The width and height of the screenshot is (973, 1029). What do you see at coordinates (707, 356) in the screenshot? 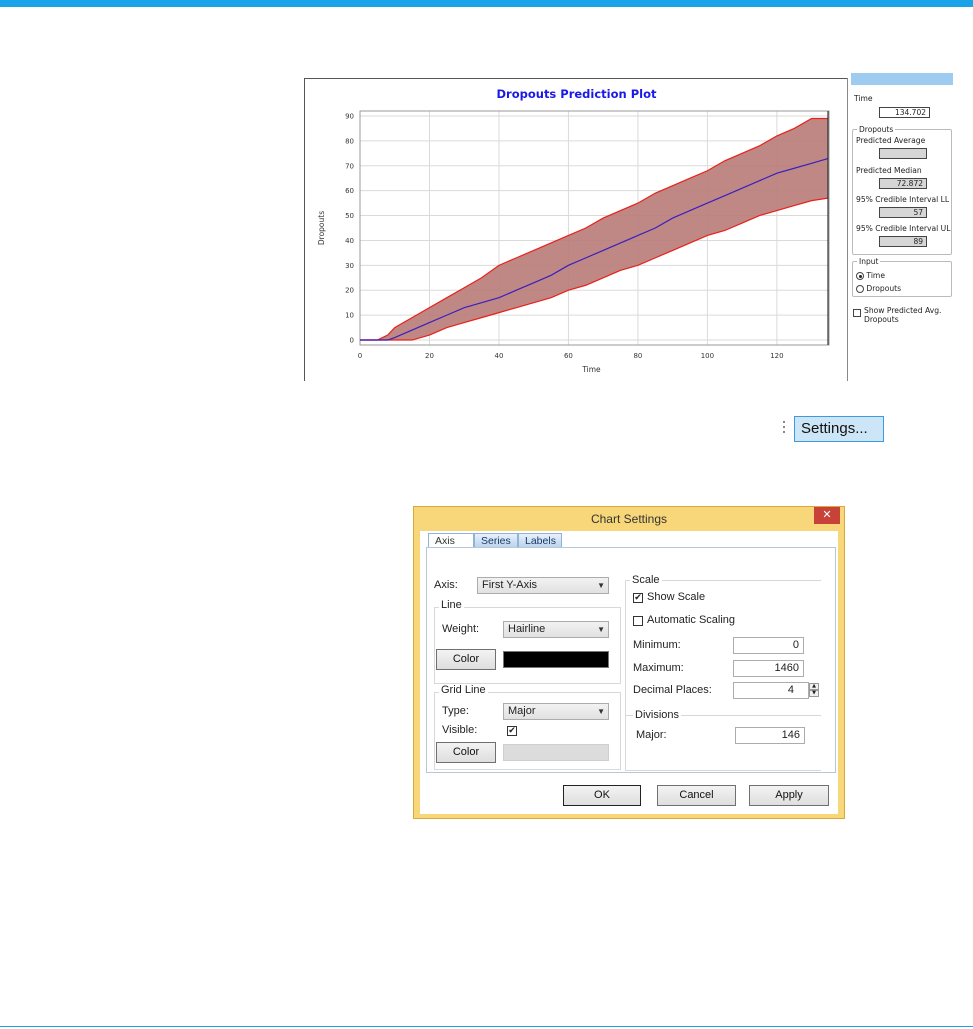
I see `x-tick-label: 100` at bounding box center [707, 356].